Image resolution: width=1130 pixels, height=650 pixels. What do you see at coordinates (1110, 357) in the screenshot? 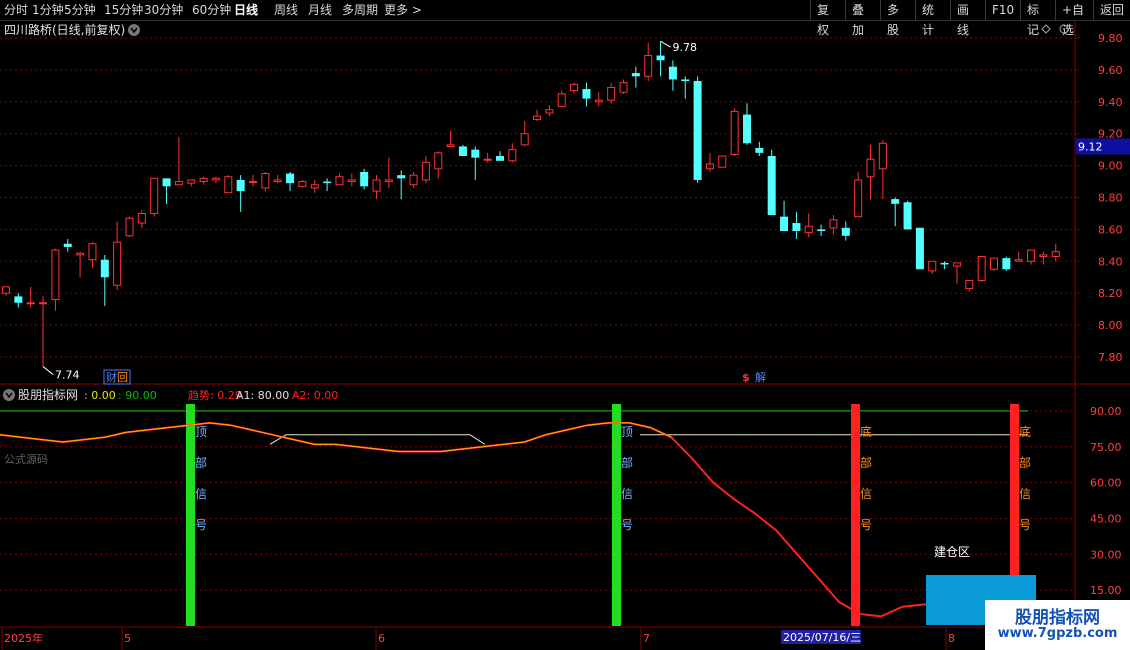
I see `price-tick-label: 7.80` at bounding box center [1110, 357].